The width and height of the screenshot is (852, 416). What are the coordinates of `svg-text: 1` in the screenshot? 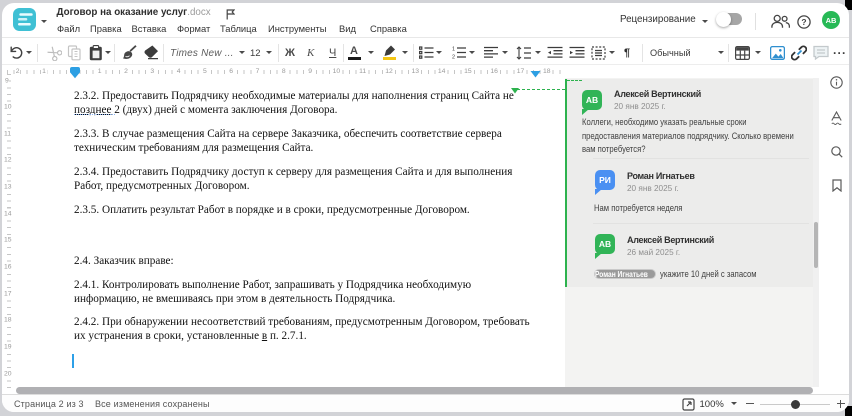 It's located at (453, 50).